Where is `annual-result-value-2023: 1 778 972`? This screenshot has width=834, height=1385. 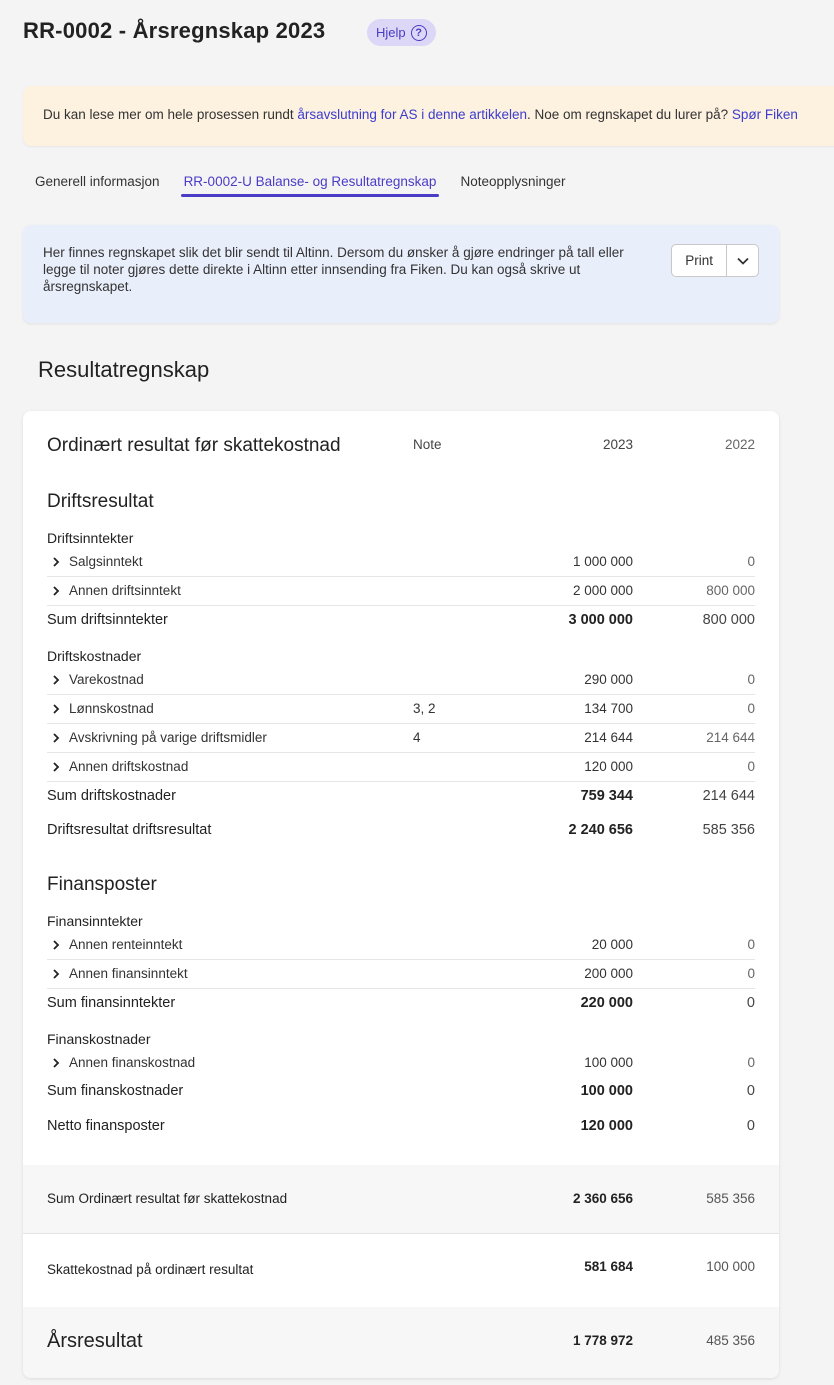
annual-result-value-2023: 1 778 972 is located at coordinates (602, 1340).